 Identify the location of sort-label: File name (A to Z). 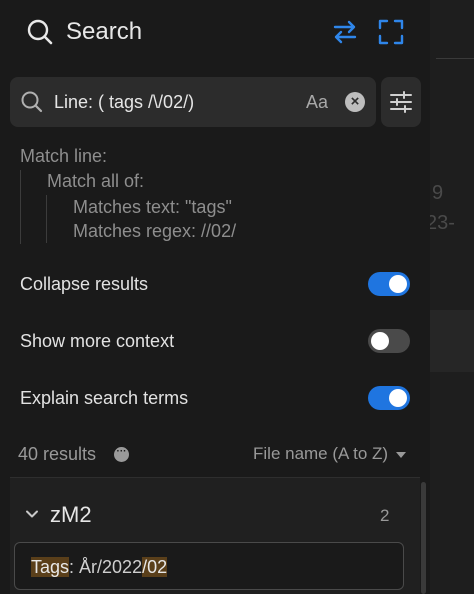
(321, 453).